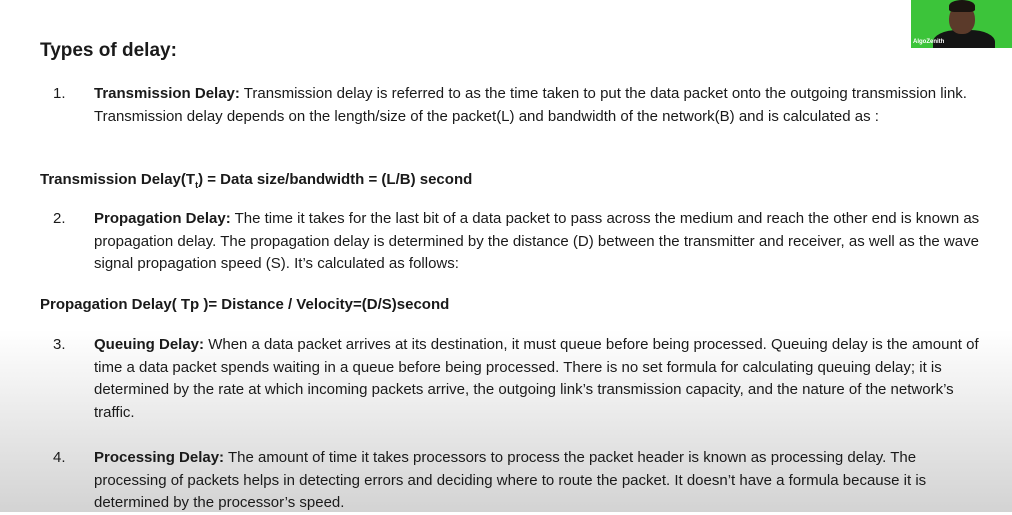  Describe the element at coordinates (108, 50) in the screenshot. I see `page-title: Types of delay:` at that location.